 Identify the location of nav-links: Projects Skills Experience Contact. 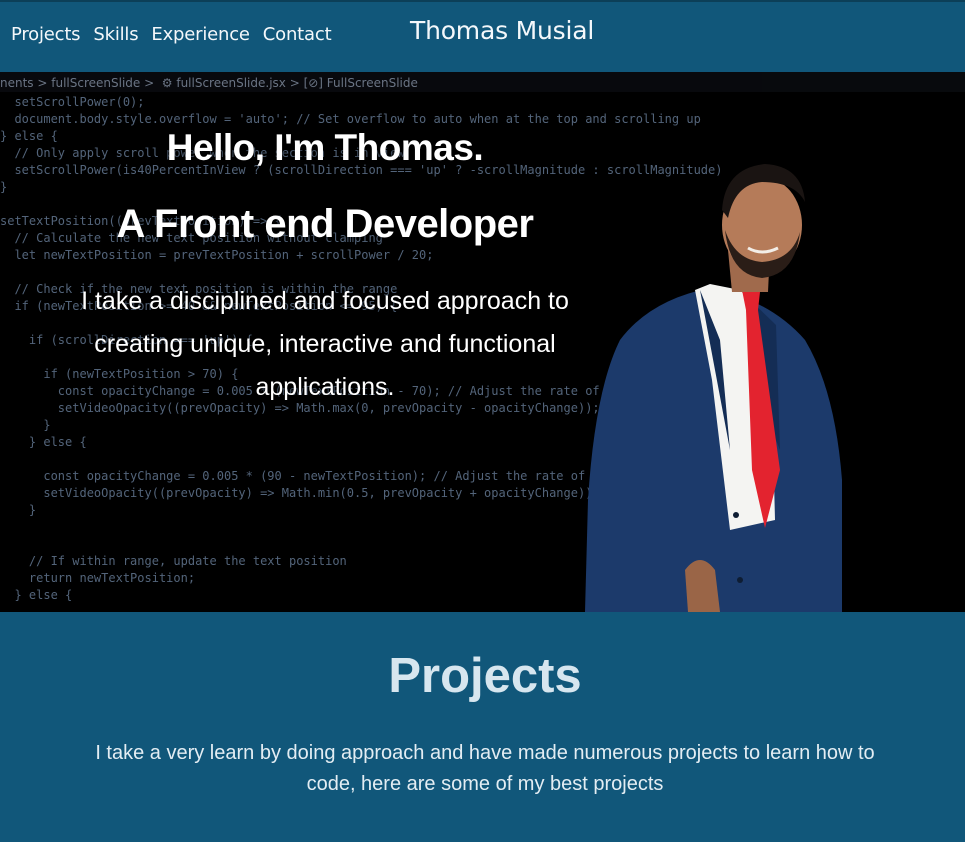
(171, 34).